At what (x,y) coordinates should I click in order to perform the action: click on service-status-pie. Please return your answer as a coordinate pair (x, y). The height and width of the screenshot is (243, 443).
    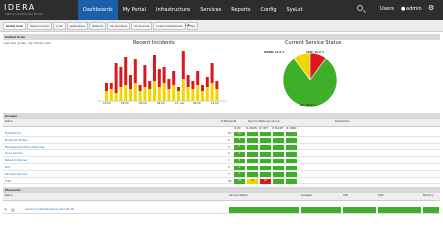
    Looking at the image, I should click on (310, 80).